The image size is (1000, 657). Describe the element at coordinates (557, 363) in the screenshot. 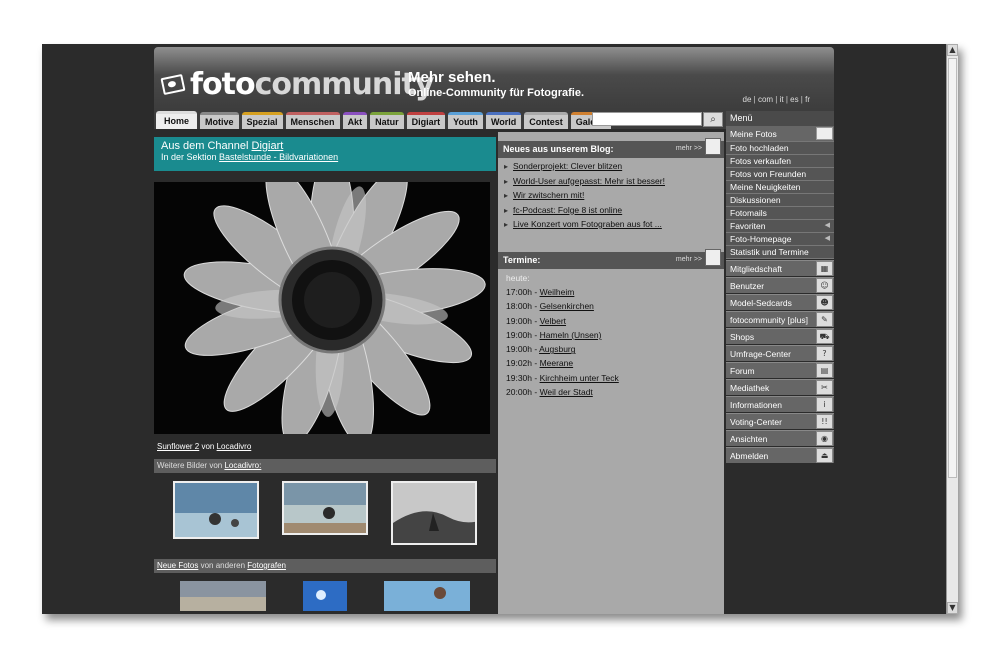

I see `event-link: Meerane` at that location.